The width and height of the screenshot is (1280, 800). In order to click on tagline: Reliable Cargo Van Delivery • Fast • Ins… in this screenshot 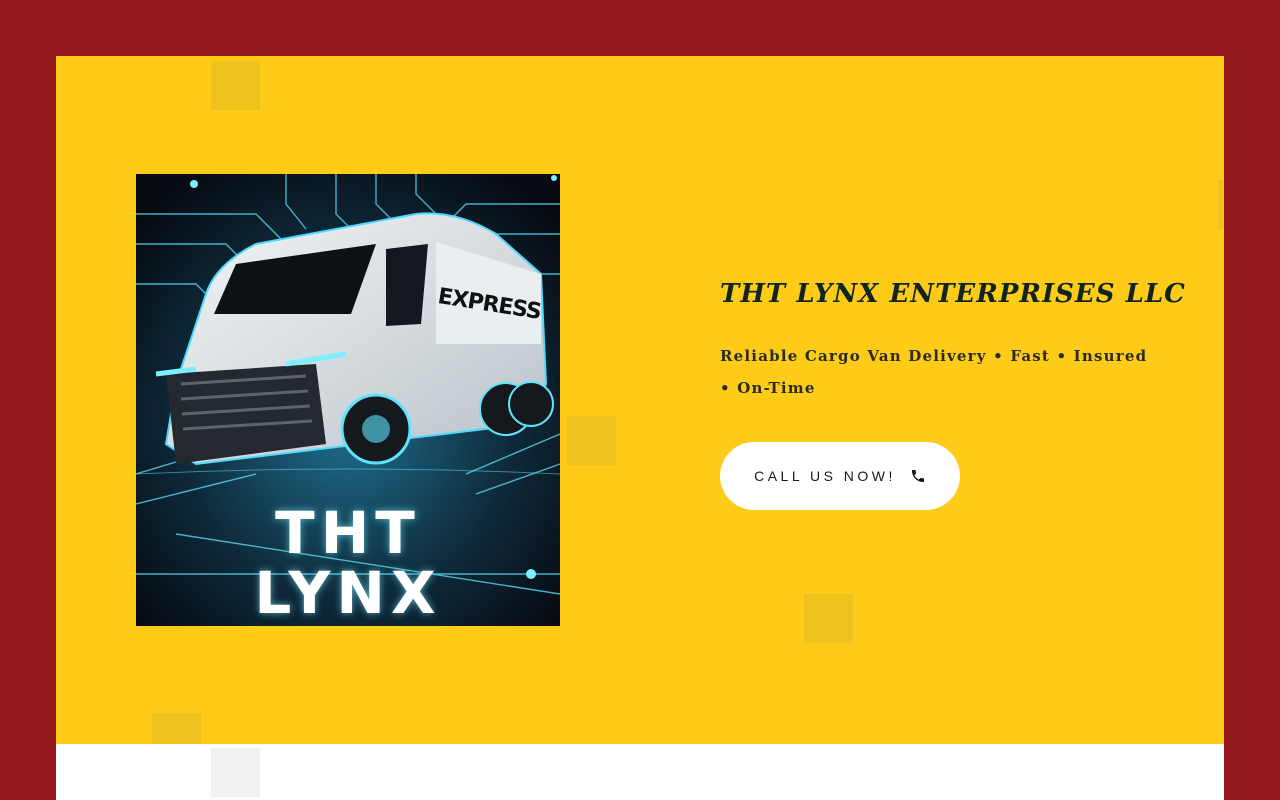, I will do `click(934, 371)`.